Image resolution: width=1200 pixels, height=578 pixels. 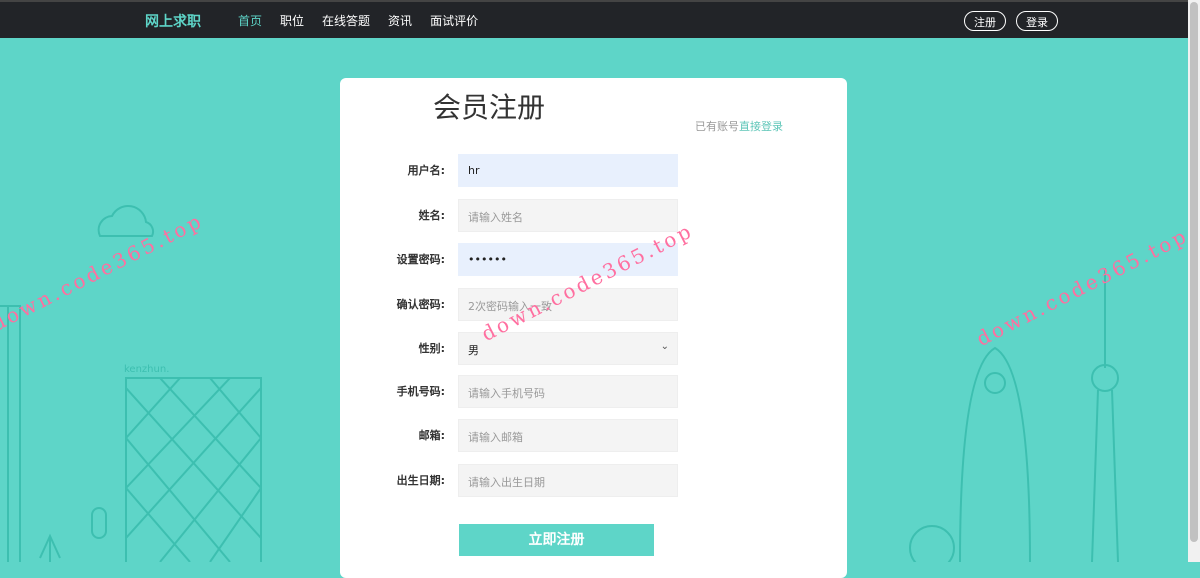 I want to click on login-prompt: 已有账号直接登录, so click(x=739, y=126).